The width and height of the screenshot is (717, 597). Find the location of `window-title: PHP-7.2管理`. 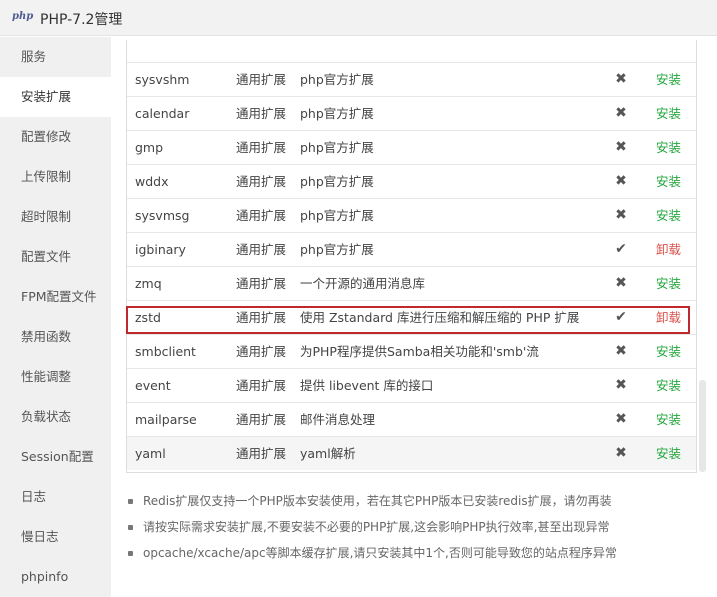

window-title: PHP-7.2管理 is located at coordinates (81, 20).